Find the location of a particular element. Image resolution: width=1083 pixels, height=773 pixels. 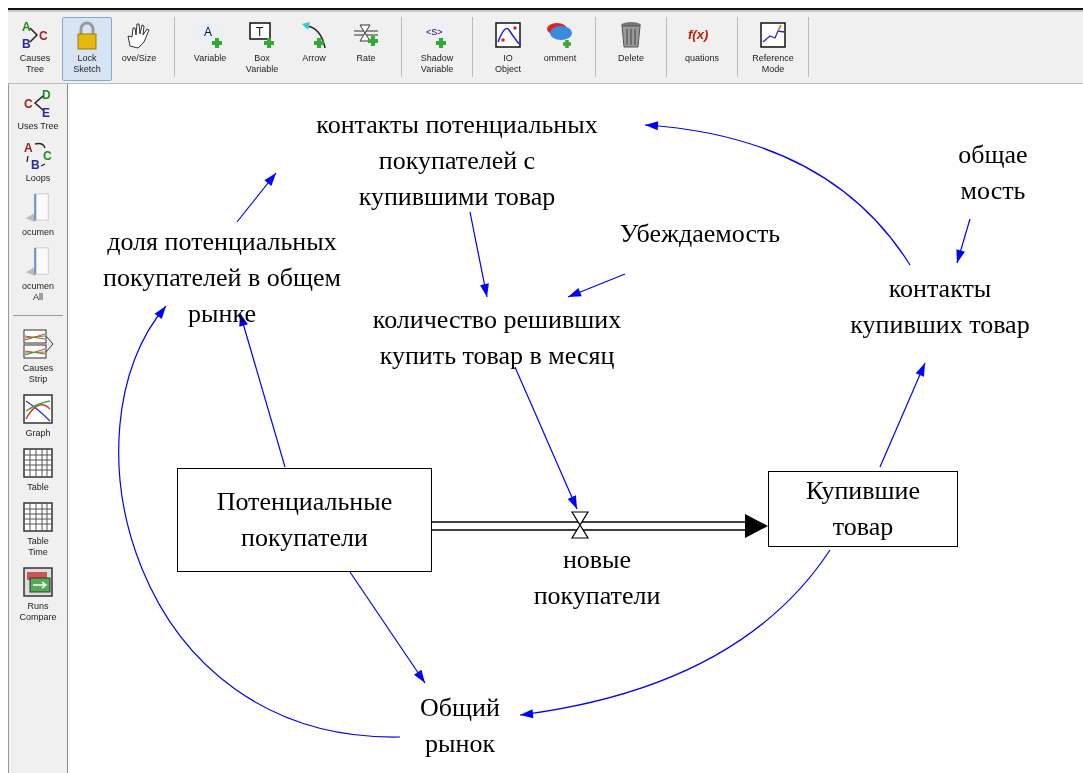

toolbar-button: ove/Size is located at coordinates (139, 49).